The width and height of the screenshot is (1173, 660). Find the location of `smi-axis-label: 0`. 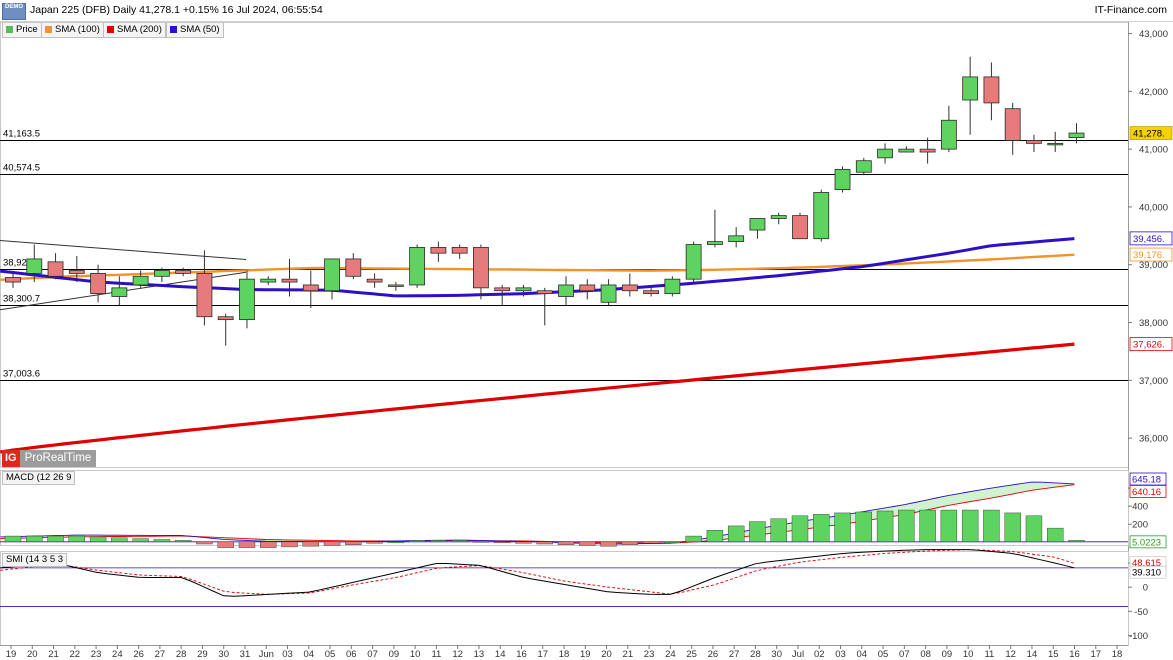

smi-axis-label: 0 is located at coordinates (1145, 588).